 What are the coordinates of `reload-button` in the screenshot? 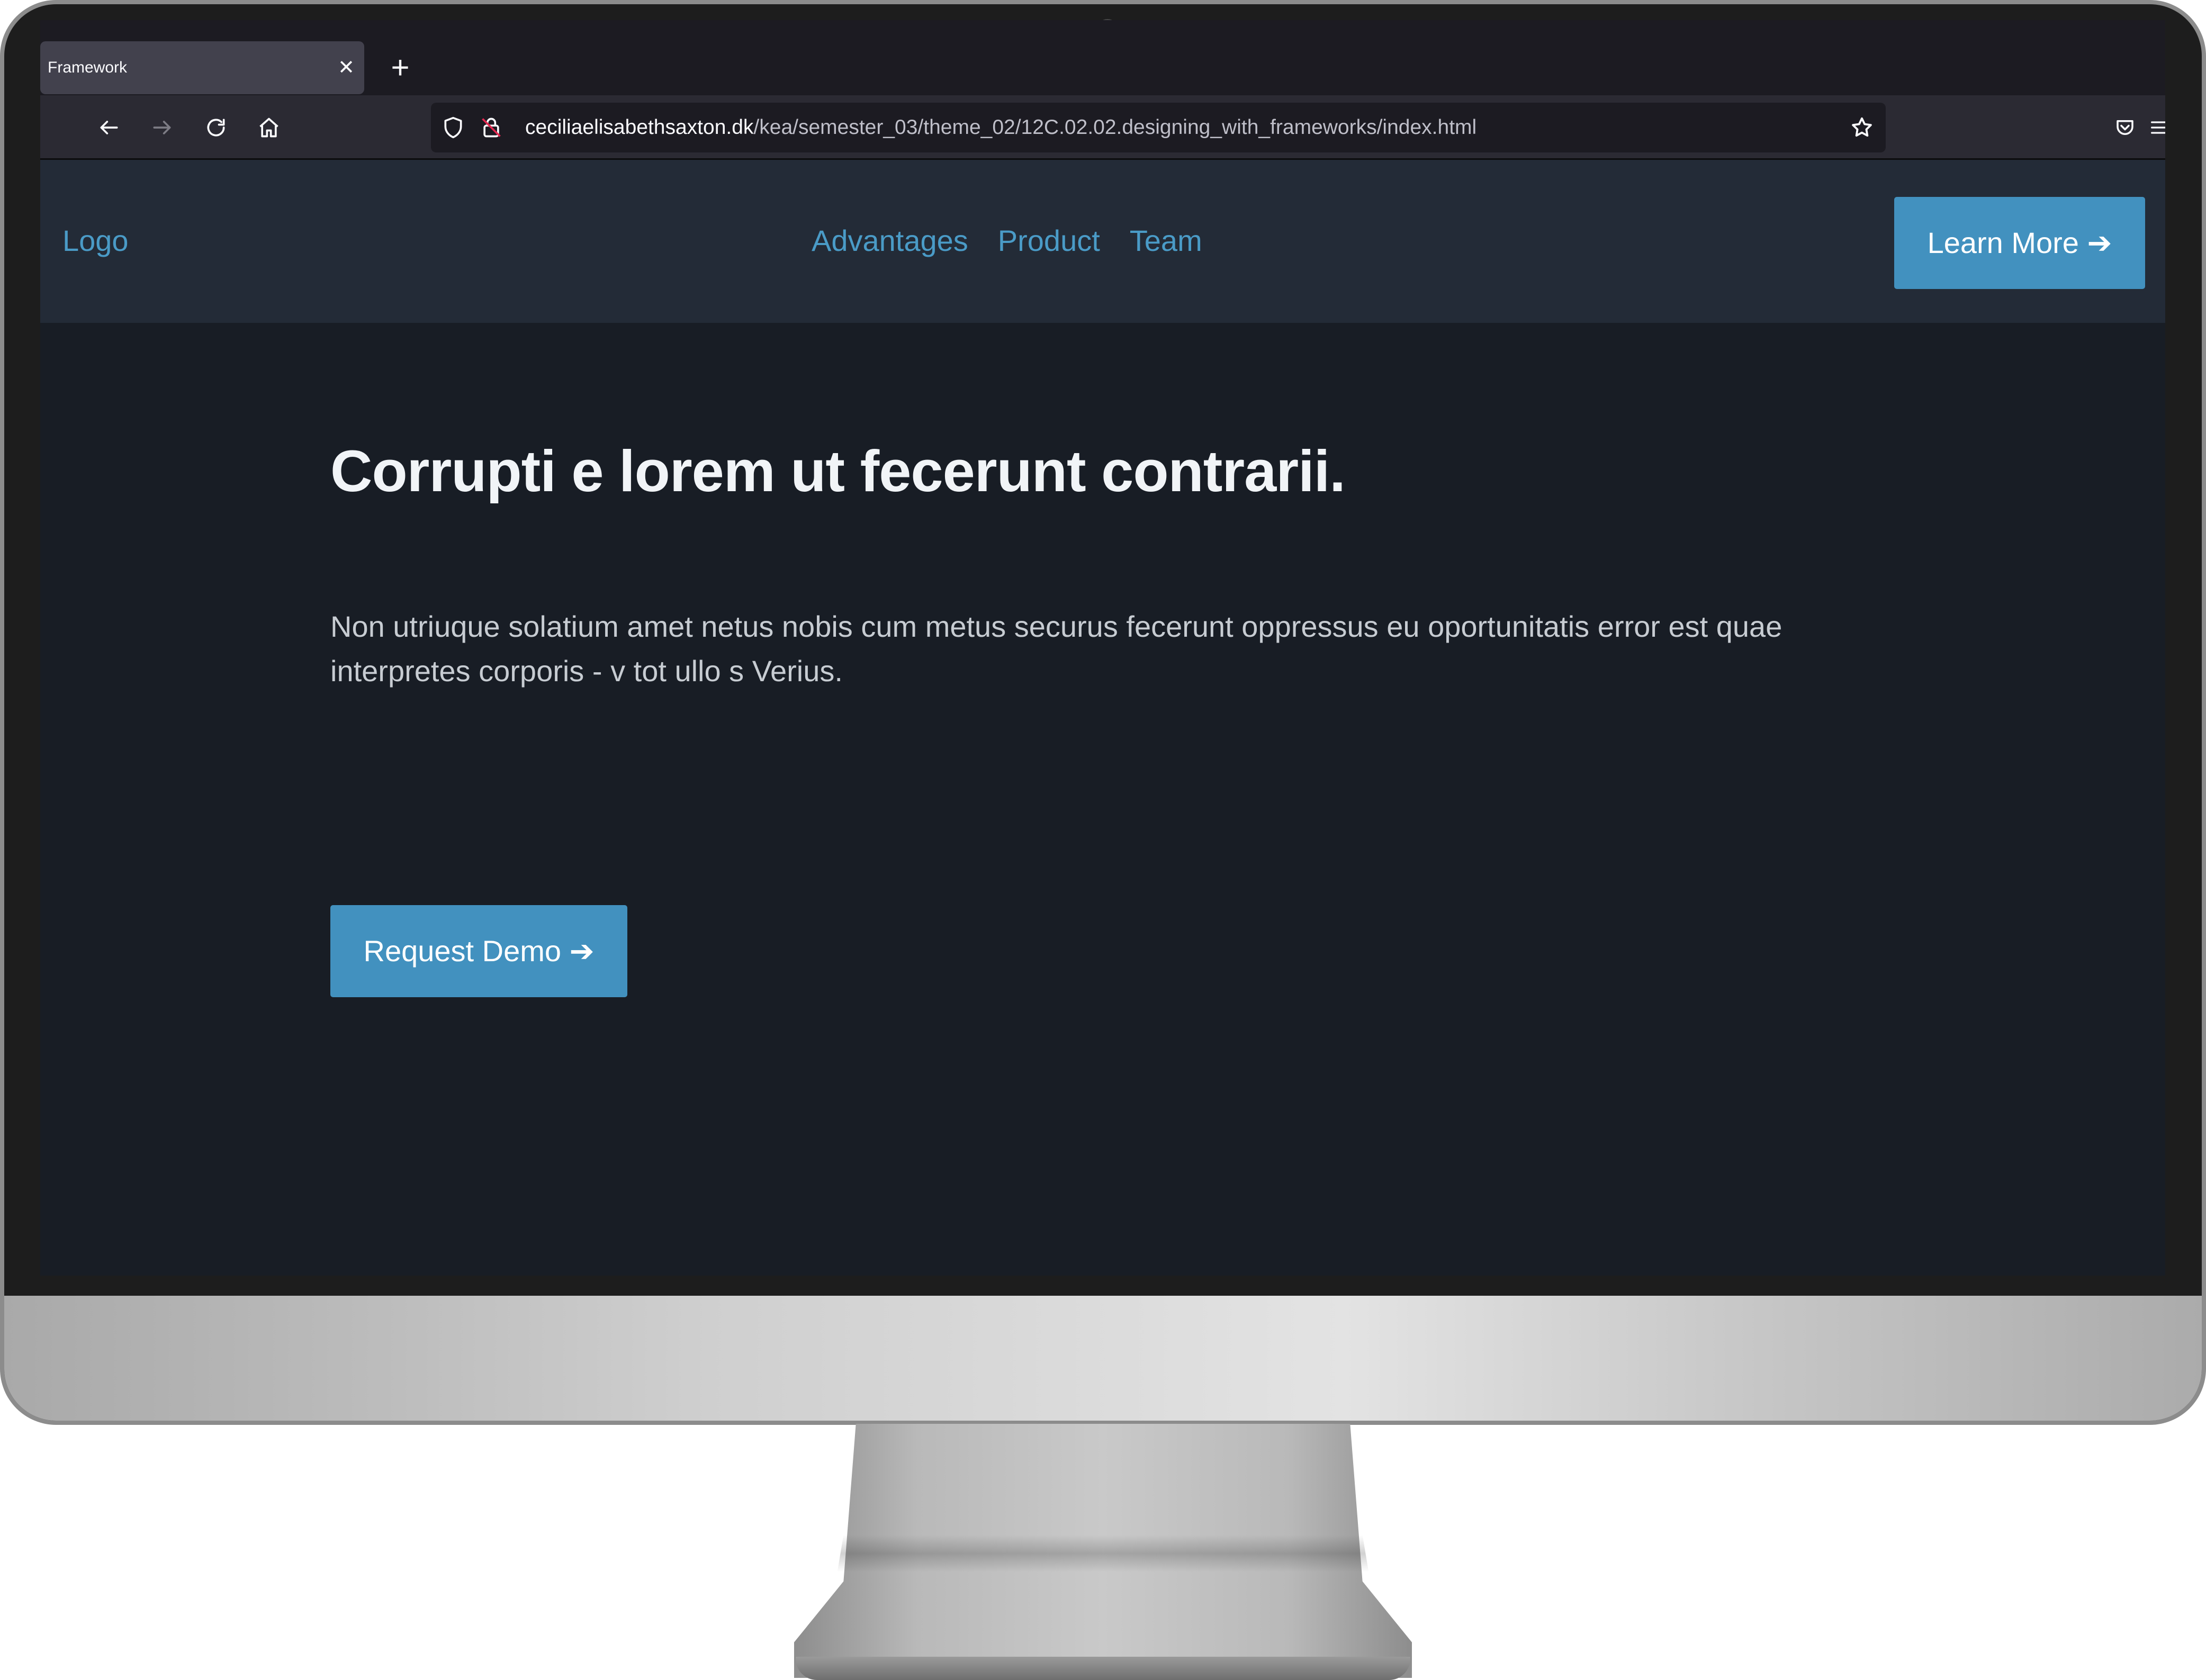 It's located at (216, 127).